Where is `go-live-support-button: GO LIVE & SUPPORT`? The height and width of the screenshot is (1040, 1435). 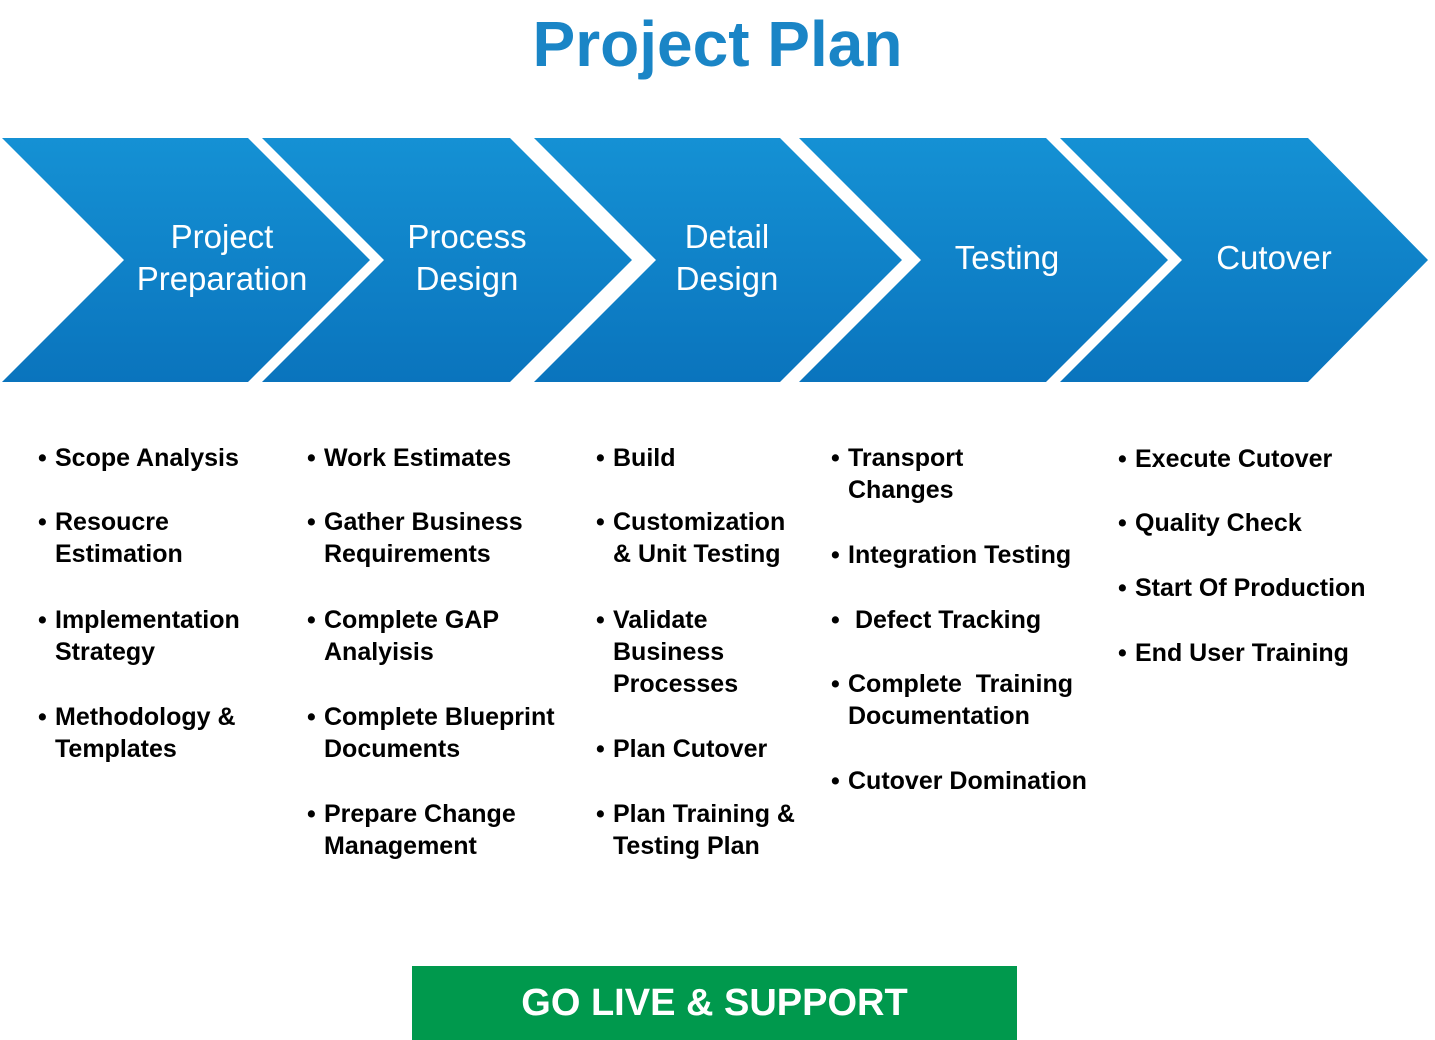 go-live-support-button: GO LIVE & SUPPORT is located at coordinates (714, 1003).